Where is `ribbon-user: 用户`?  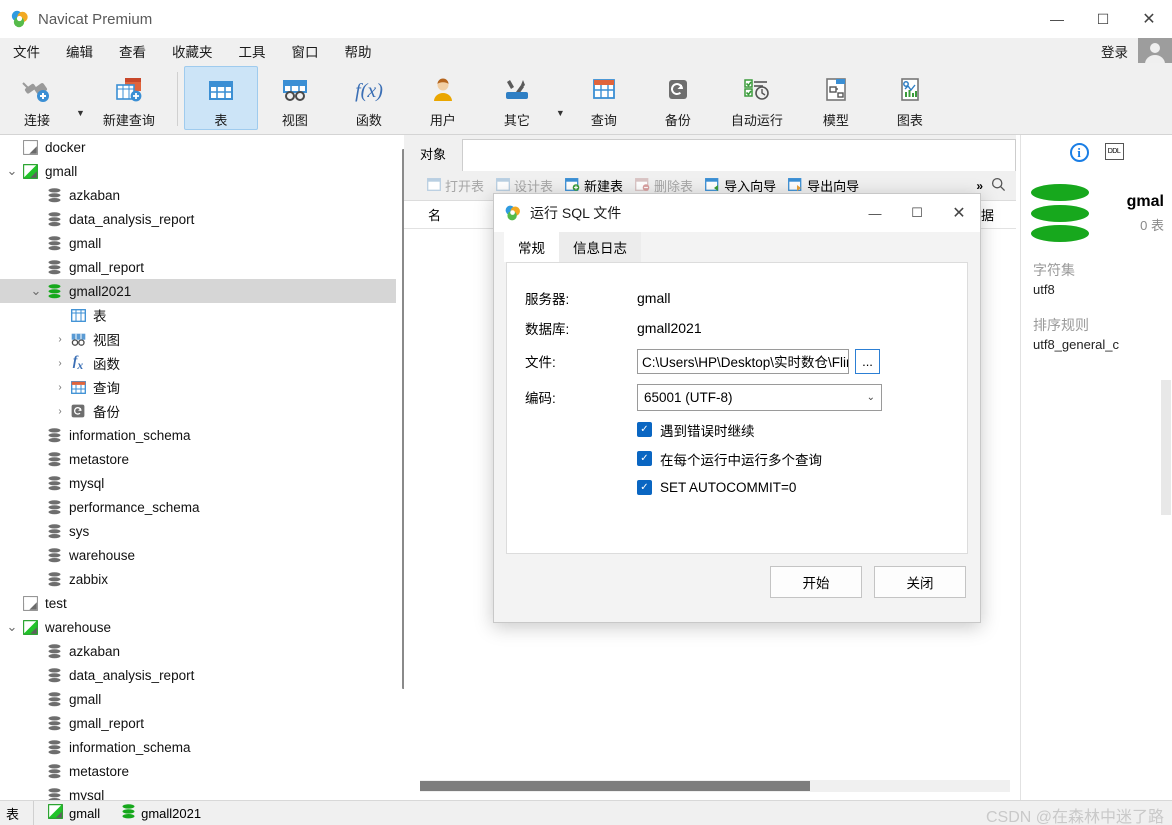 ribbon-user: 用户 is located at coordinates (443, 98).